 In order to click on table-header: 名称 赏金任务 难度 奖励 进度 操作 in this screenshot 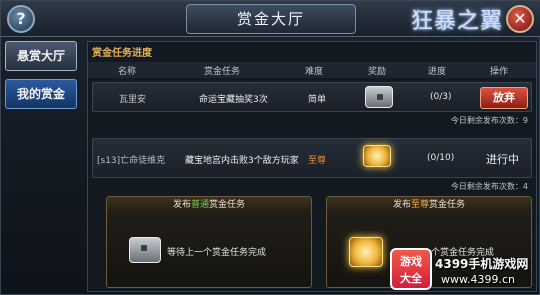, I will do `click(312, 70)`.